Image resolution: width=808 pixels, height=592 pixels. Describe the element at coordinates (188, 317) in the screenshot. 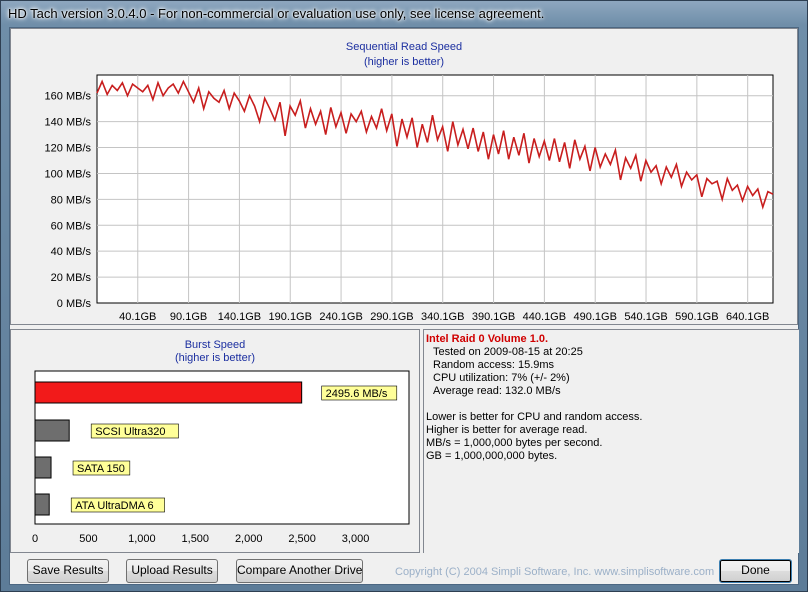

I see `x-tick-label: 90.1GB` at that location.